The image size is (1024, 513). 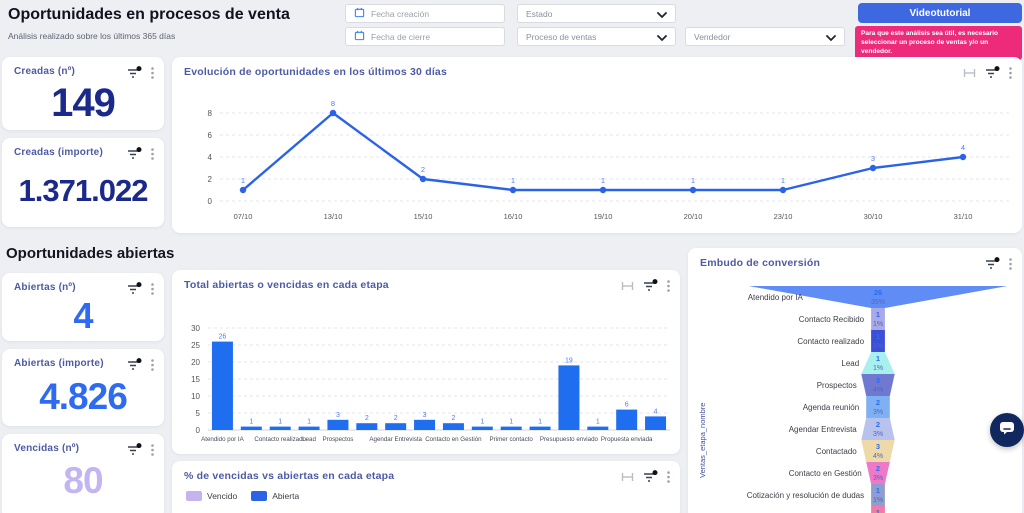 I want to click on svg-text: 16/10, so click(x=513, y=216).